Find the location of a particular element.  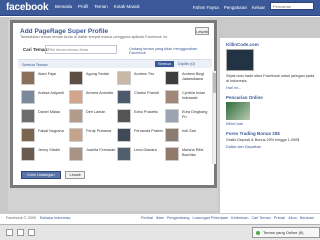

chat-bar-tools is located at coordinates (20, 232).